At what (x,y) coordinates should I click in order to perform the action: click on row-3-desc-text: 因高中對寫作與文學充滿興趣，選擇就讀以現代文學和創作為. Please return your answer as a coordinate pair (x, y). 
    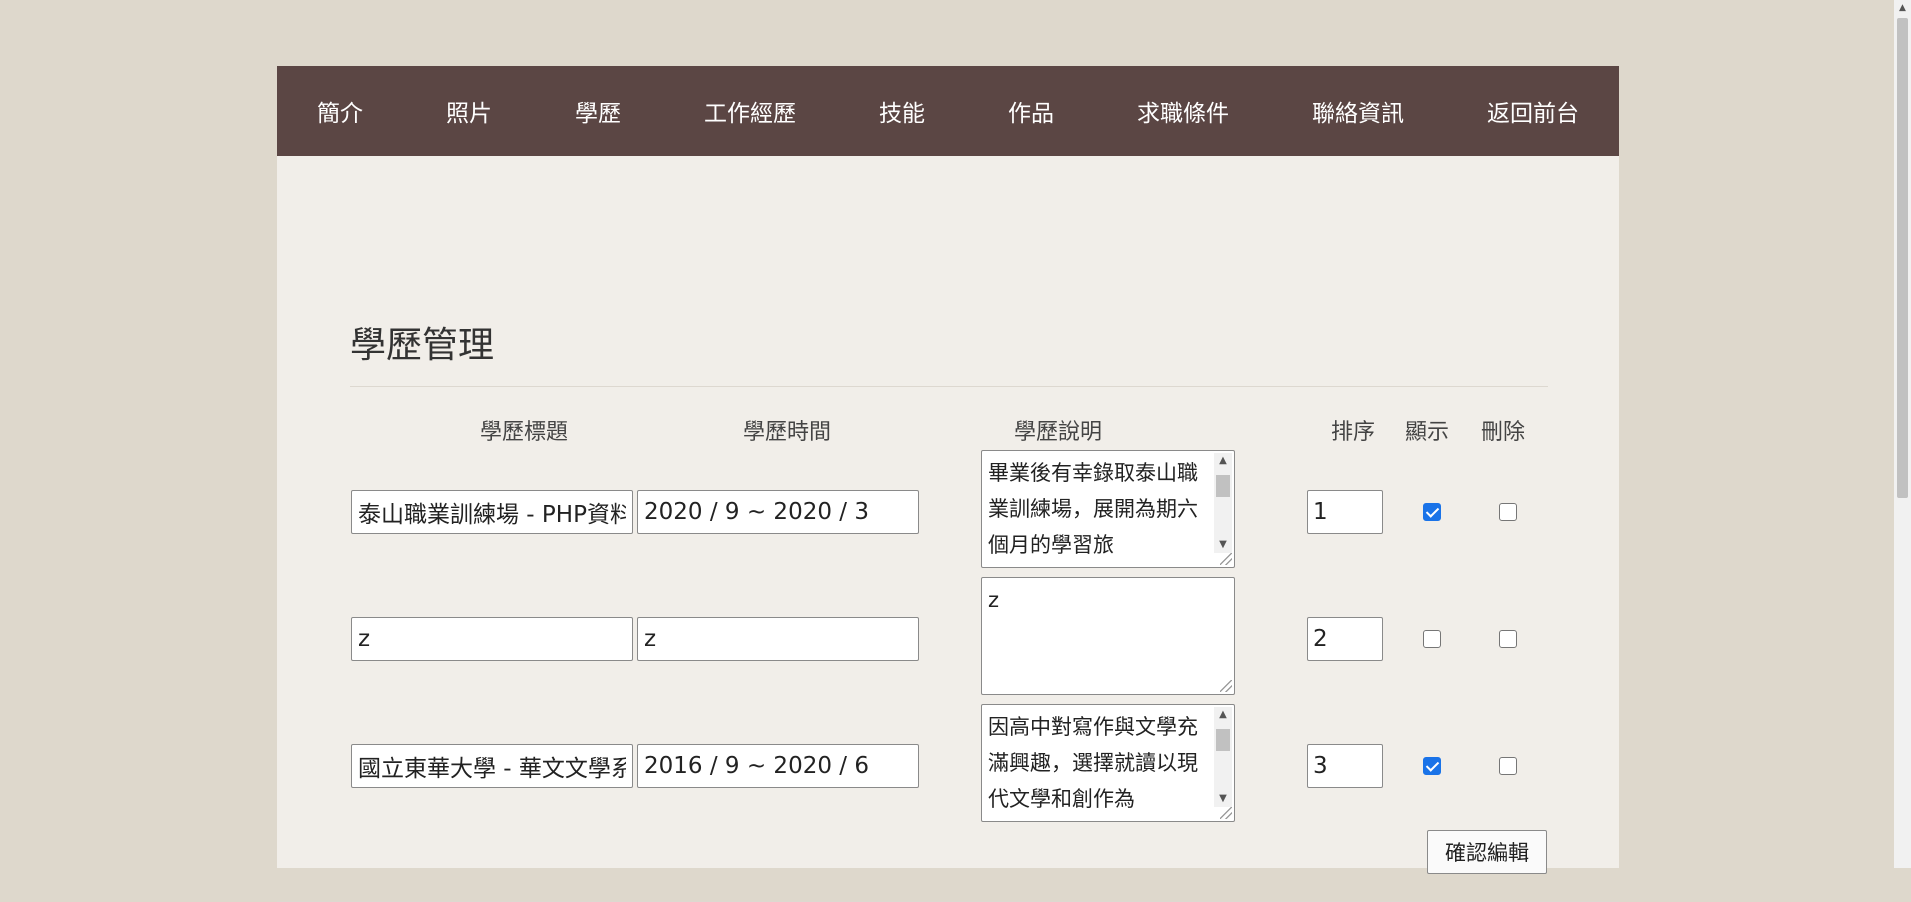
    Looking at the image, I should click on (1093, 763).